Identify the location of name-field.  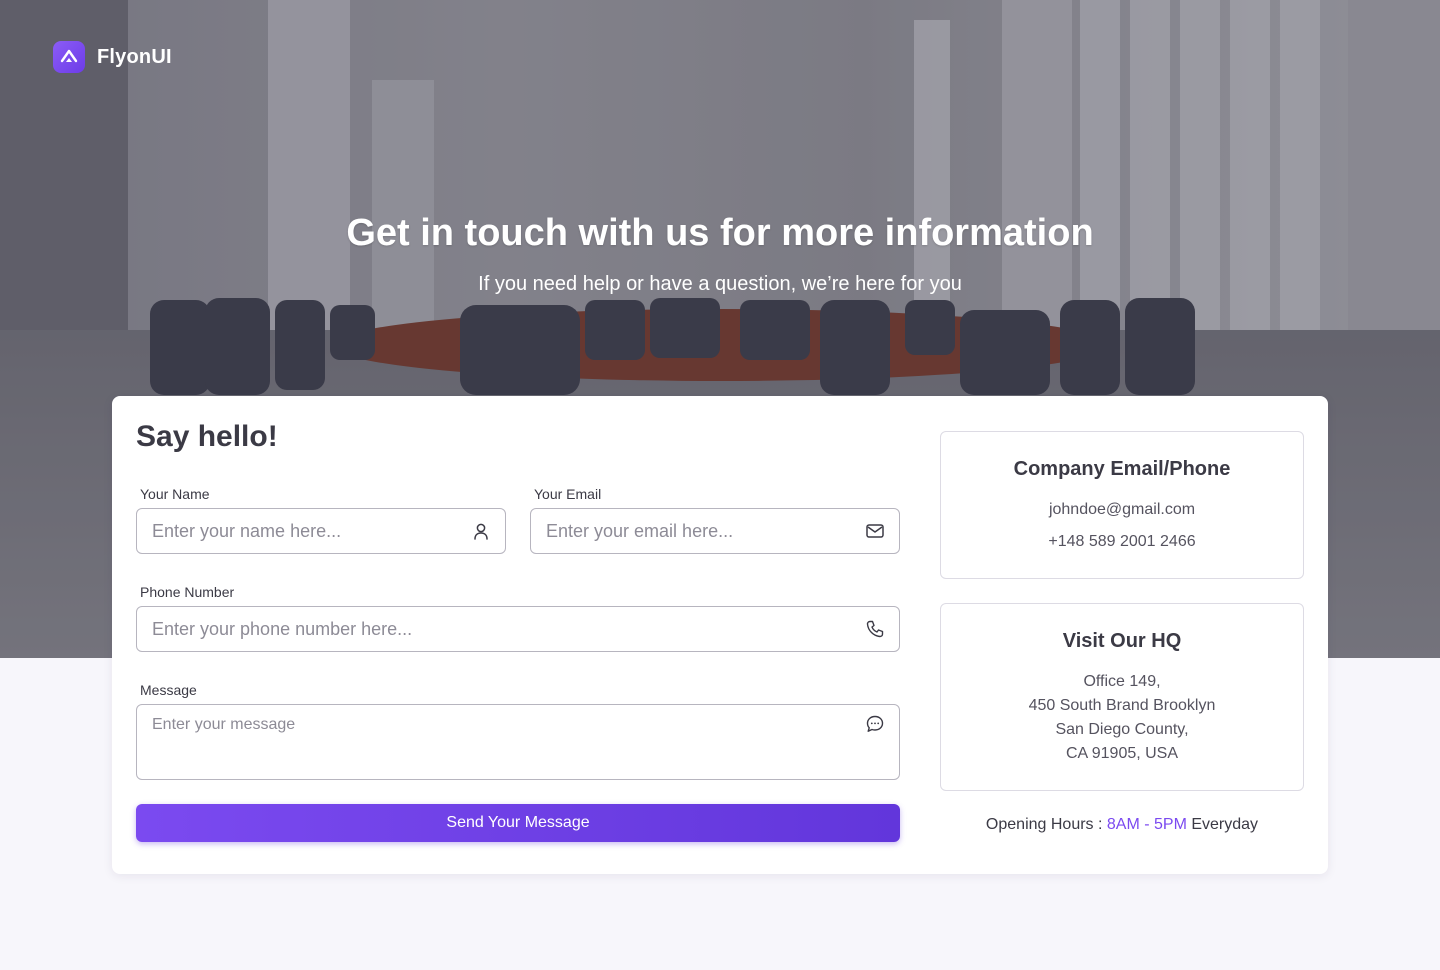
(321, 531).